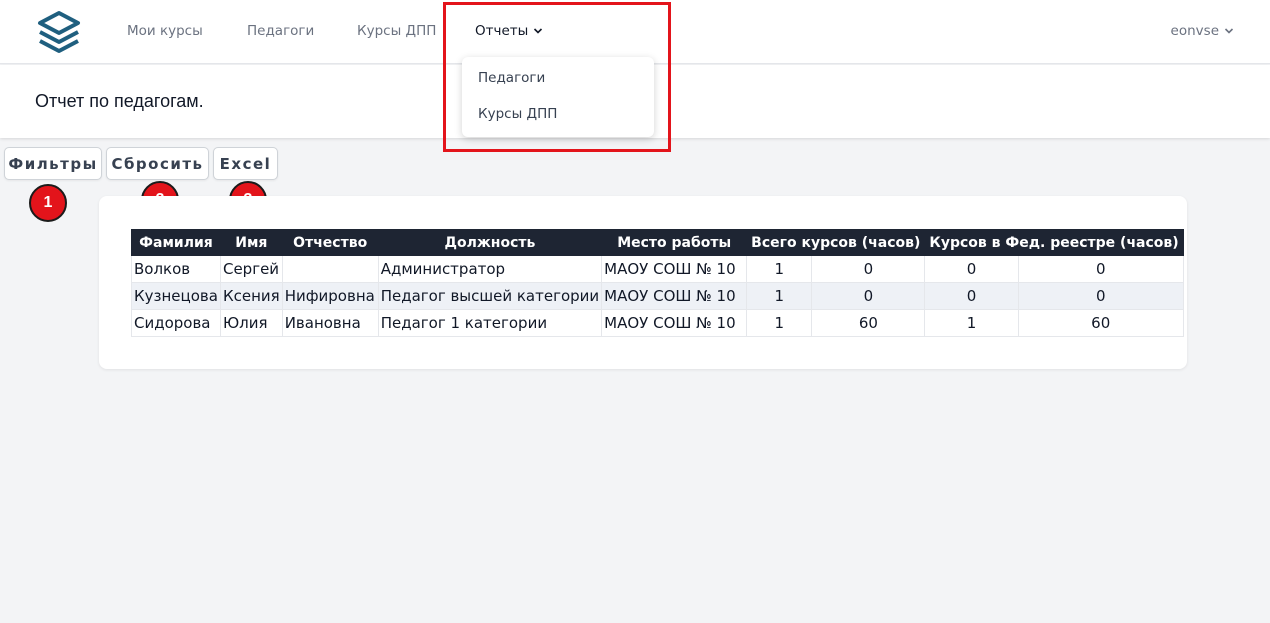 Image resolution: width=1270 pixels, height=623 pixels. I want to click on column-header-fed-registry: Курсов в Фед. реестре (часов), so click(1054, 242).